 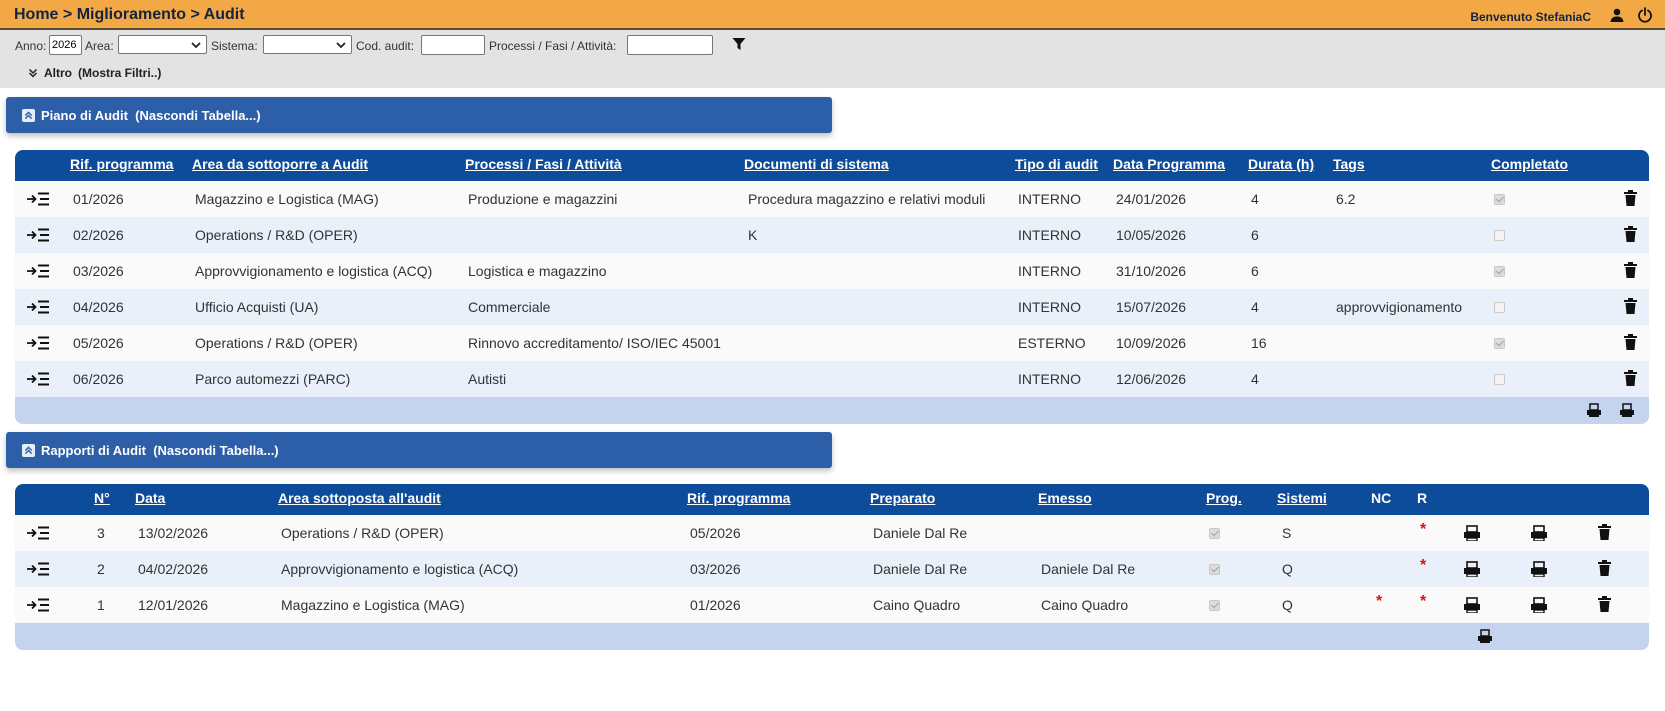 I want to click on col-tipo: Tipo di audit, so click(x=1056, y=164).